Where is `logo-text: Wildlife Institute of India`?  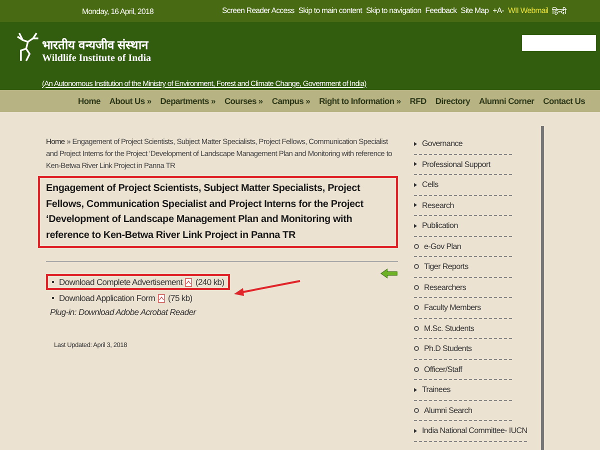
logo-text: Wildlife Institute of India is located at coordinates (96, 58).